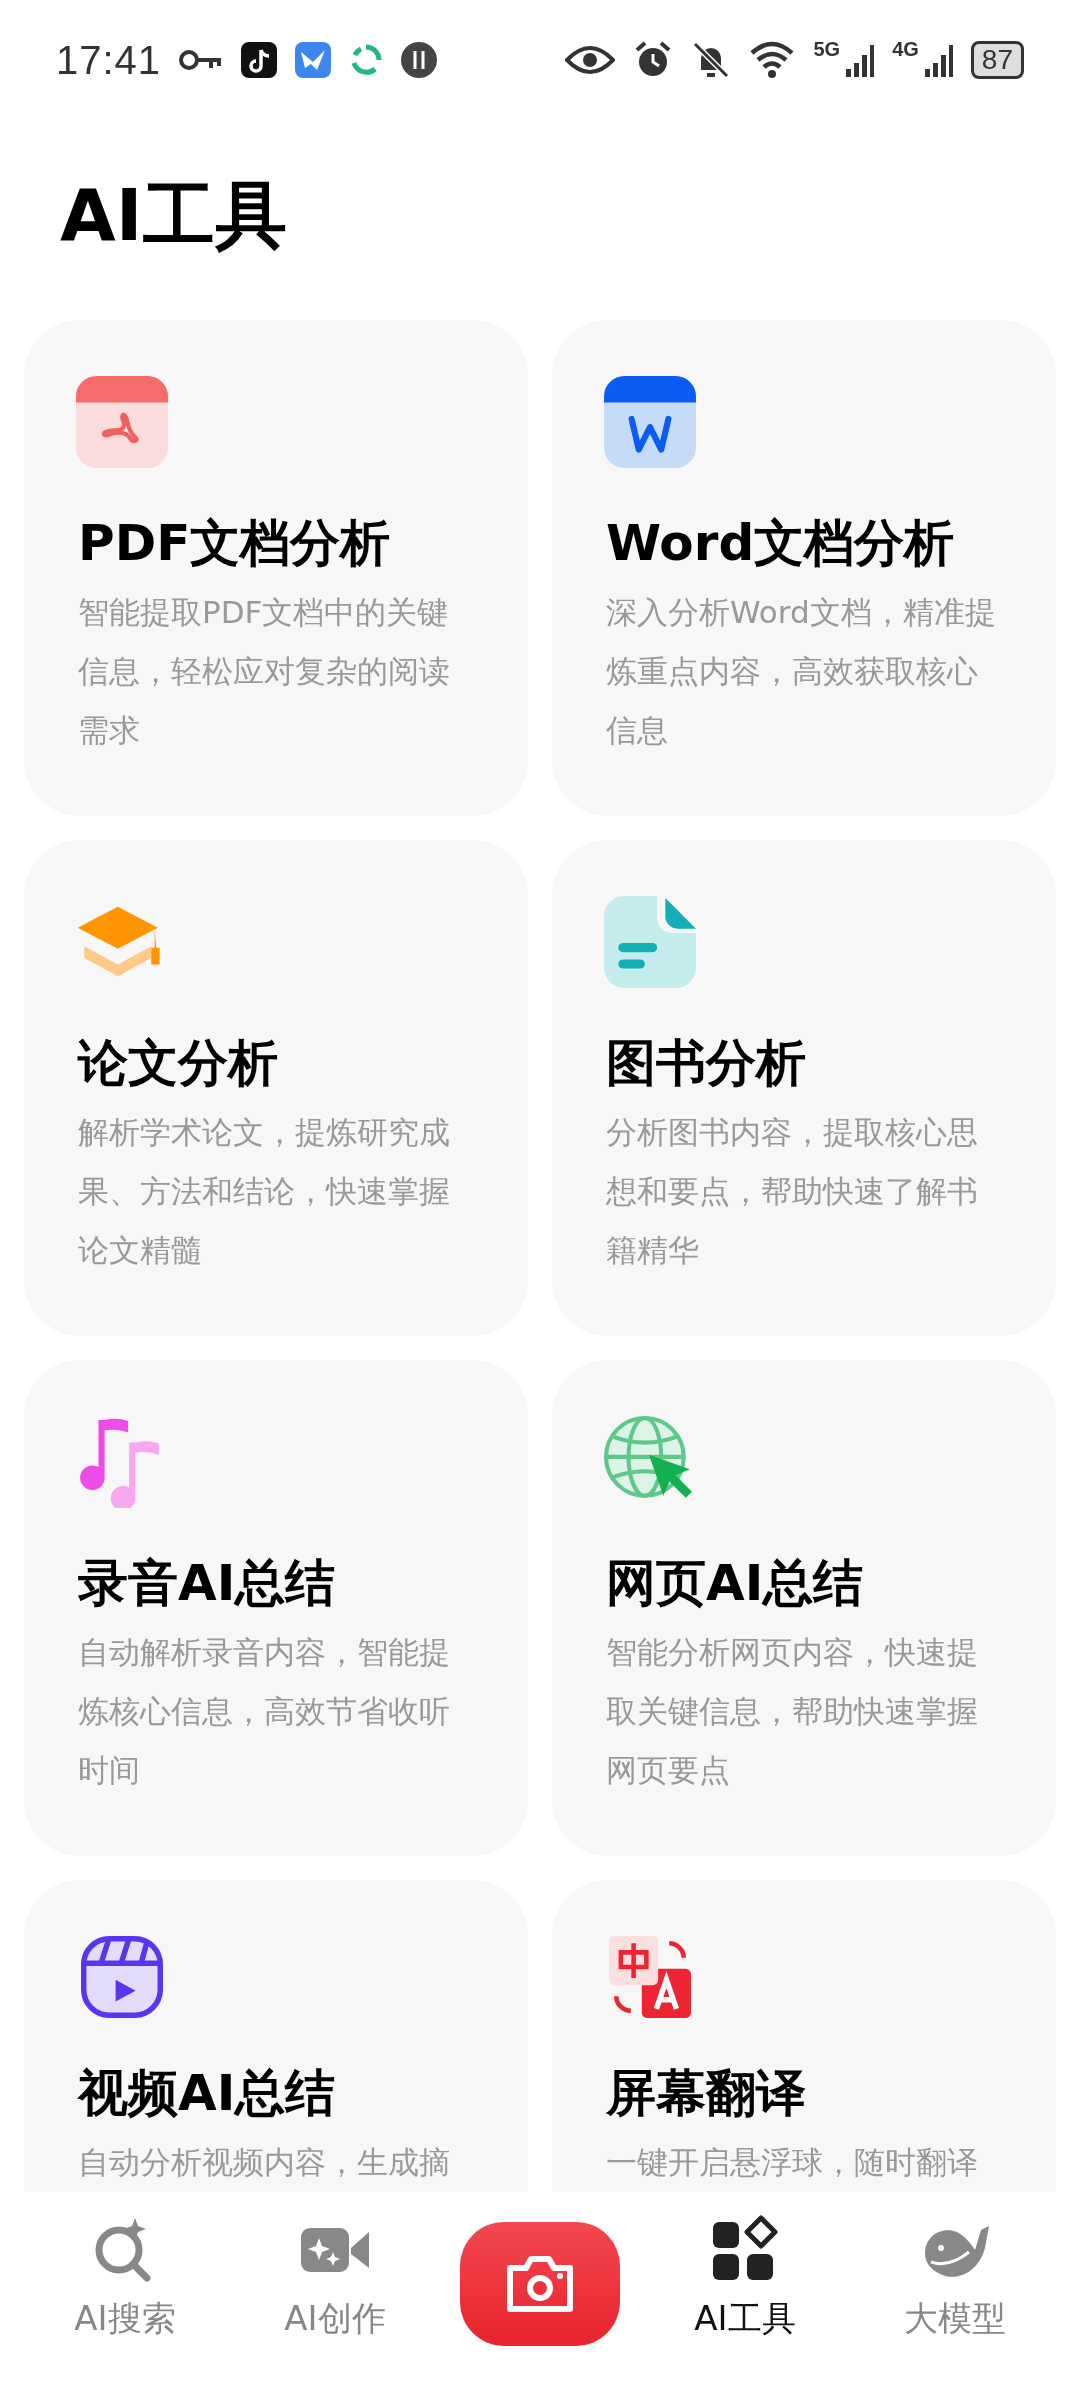 The width and height of the screenshot is (1080, 2388). I want to click on tool-description: 深入分析Word文档，精准提炼重点内容，高效获取核心信息, so click(801, 671).